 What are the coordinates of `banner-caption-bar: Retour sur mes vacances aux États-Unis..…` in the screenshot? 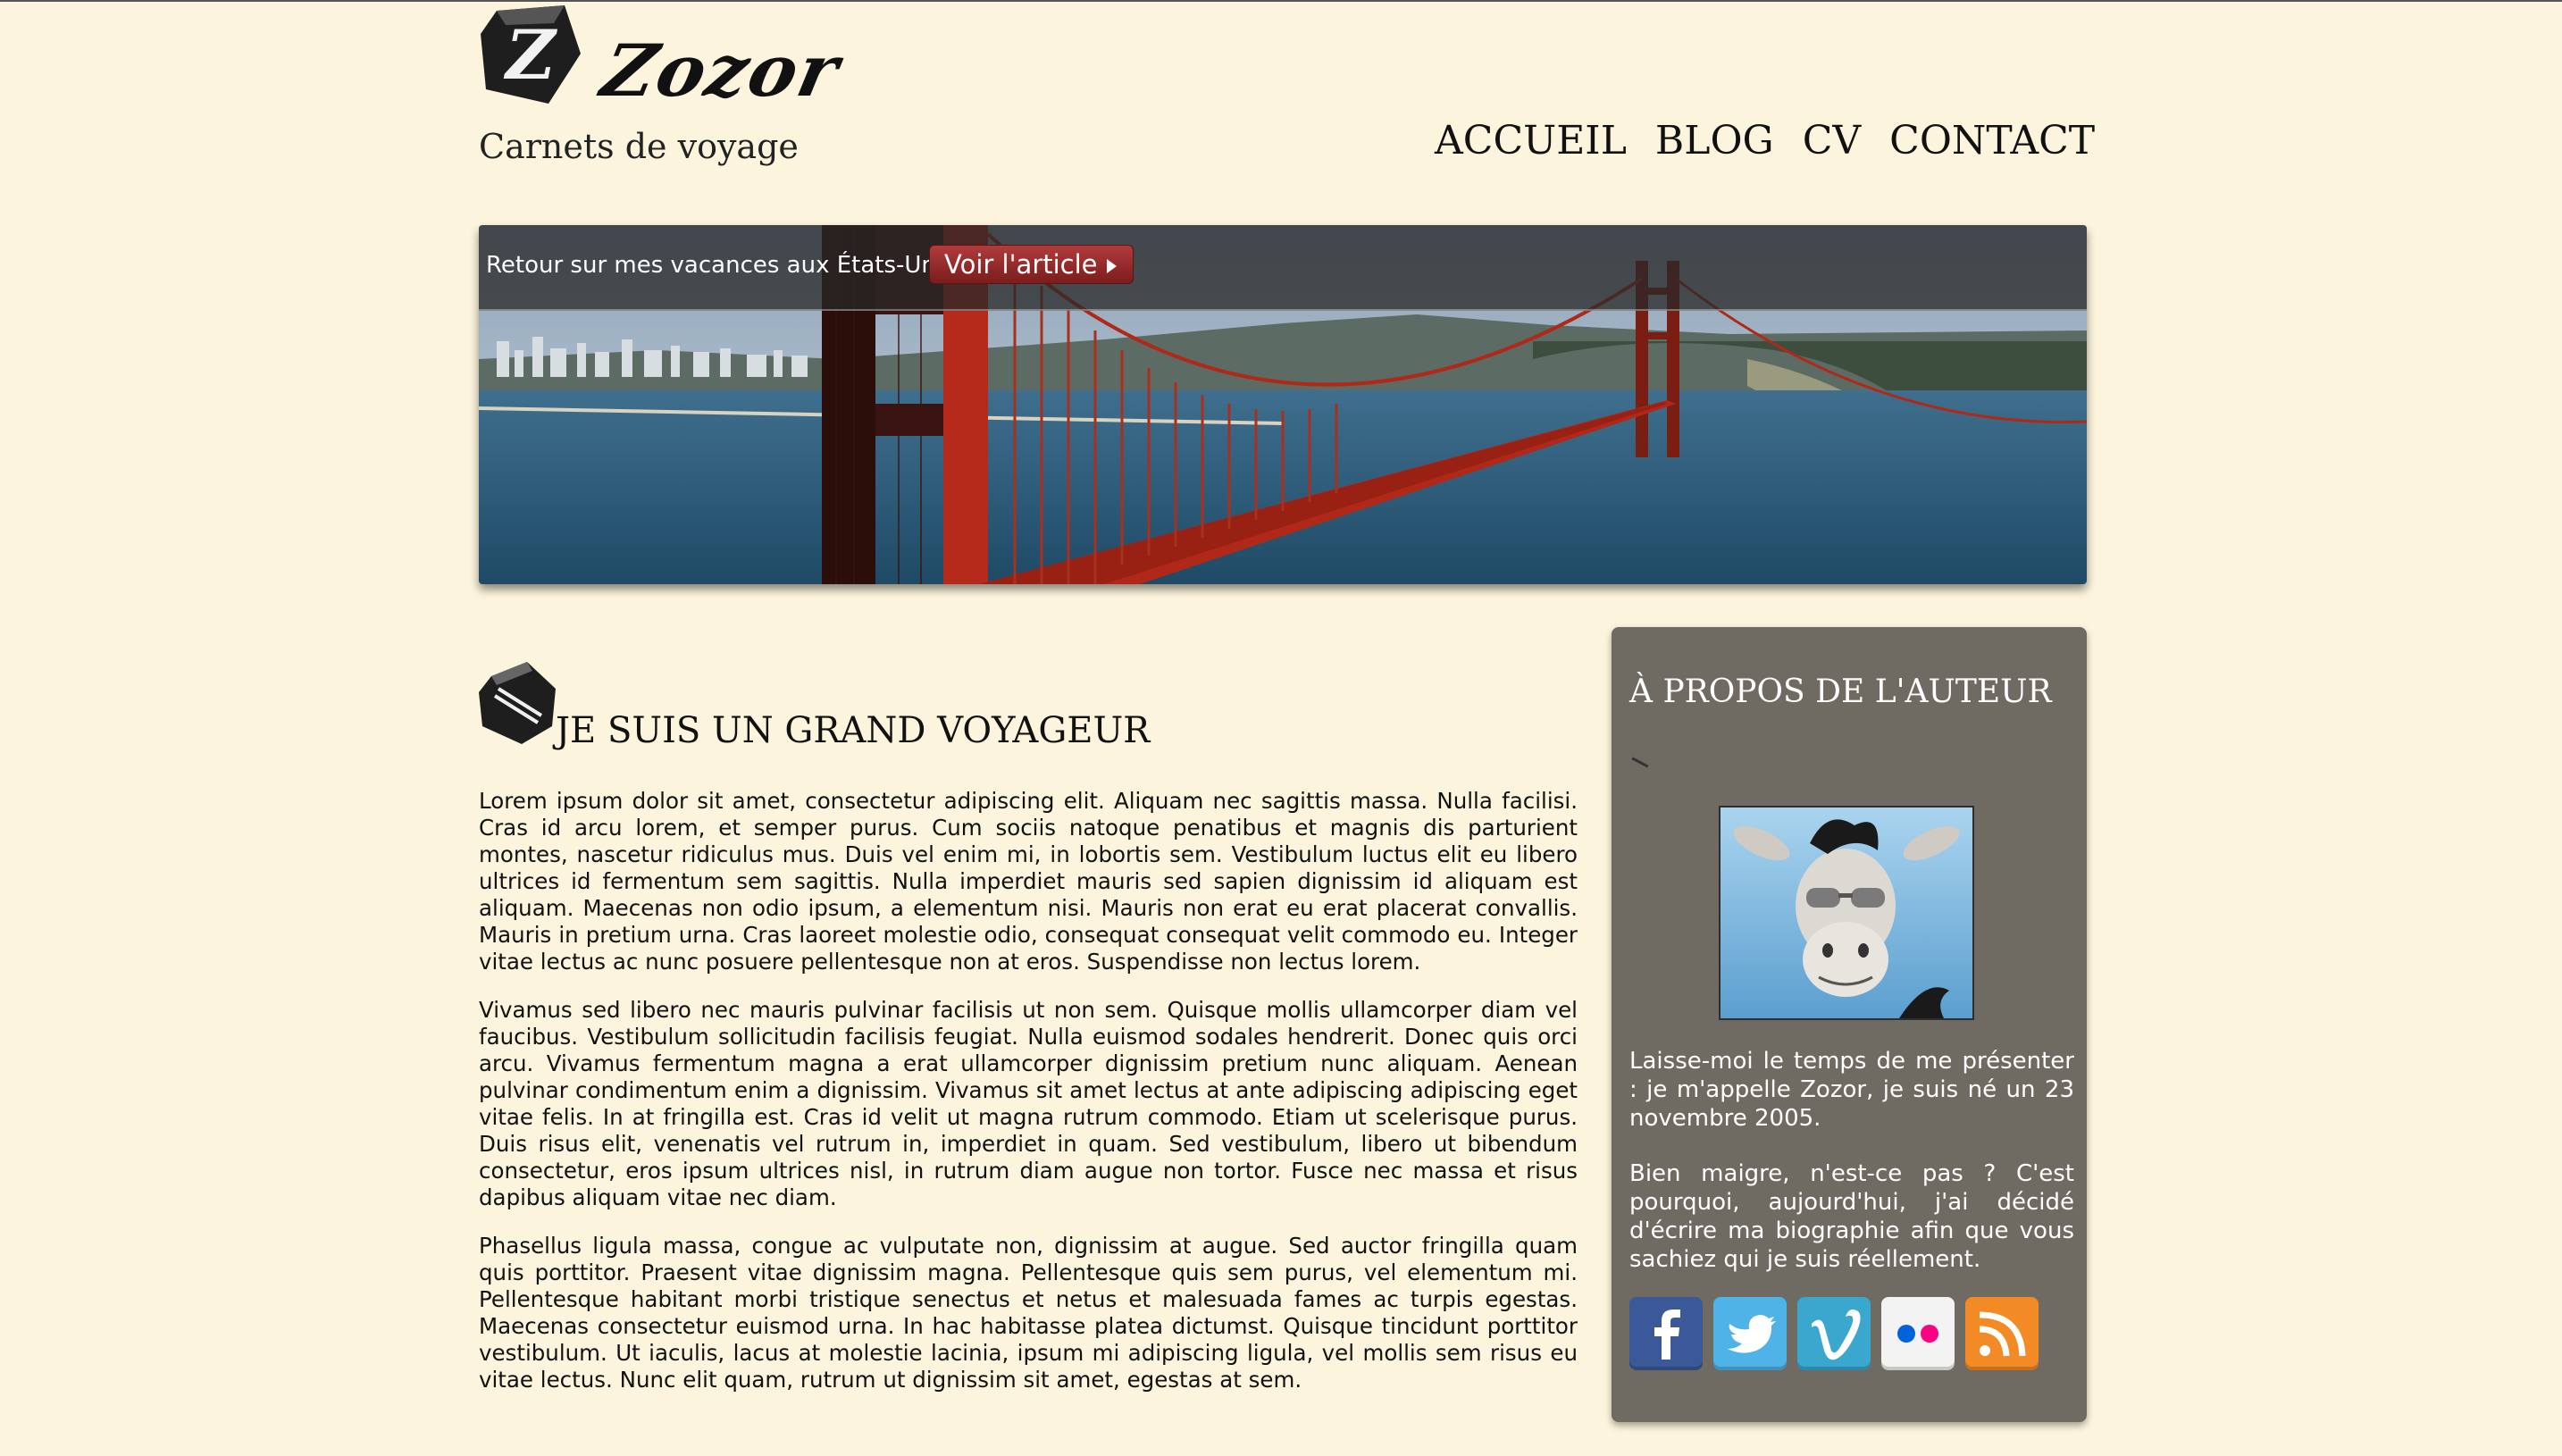 It's located at (1283, 268).